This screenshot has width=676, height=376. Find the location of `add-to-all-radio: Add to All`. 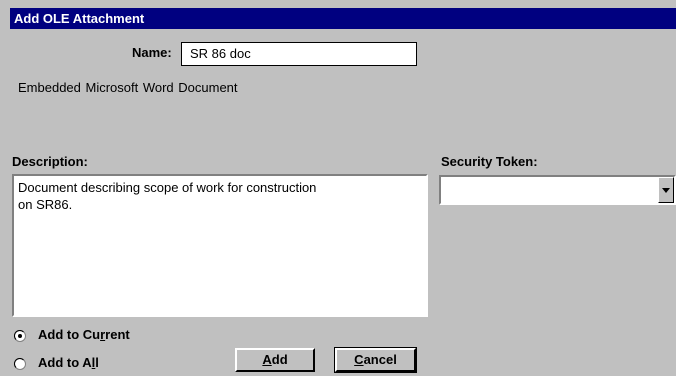

add-to-all-radio: Add to All is located at coordinates (89, 364).